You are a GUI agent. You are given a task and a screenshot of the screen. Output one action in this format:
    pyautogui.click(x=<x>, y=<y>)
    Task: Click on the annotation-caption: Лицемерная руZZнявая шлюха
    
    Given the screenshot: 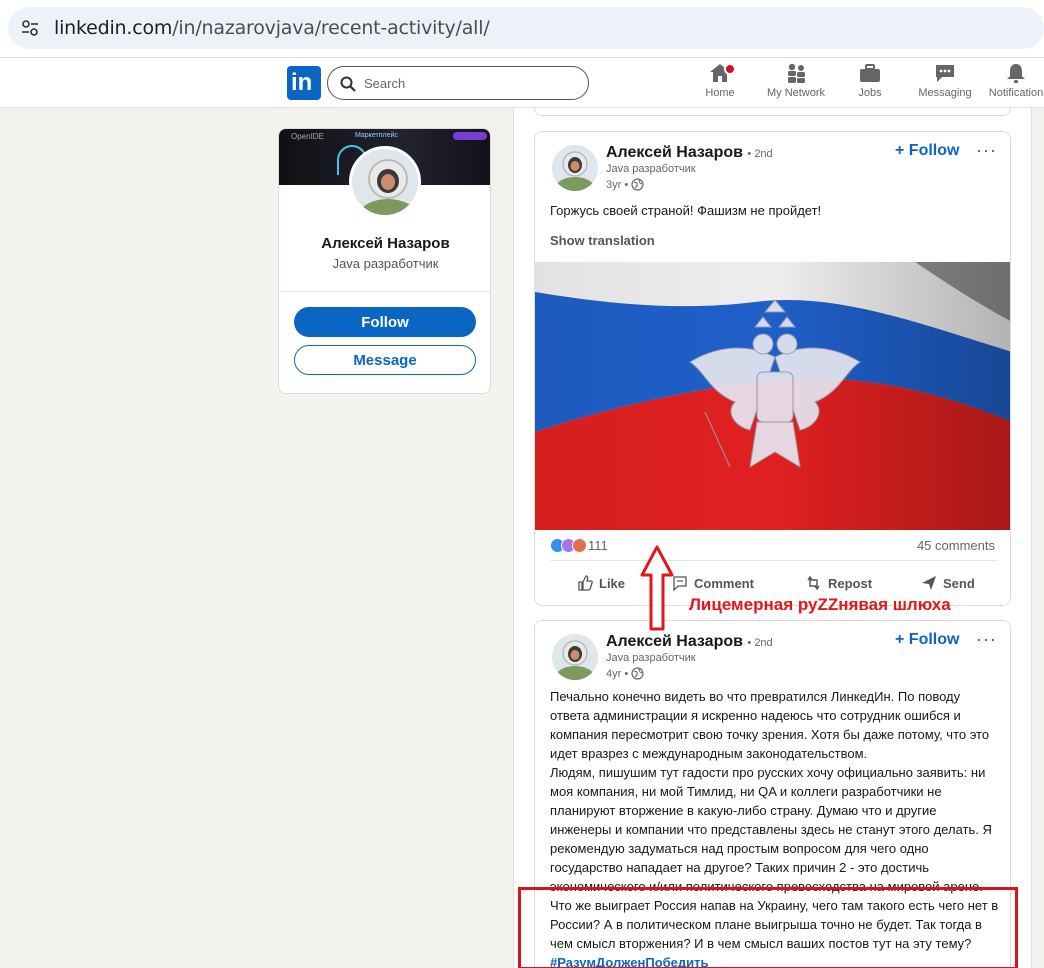 What is the action you would take?
    pyautogui.click(x=820, y=604)
    